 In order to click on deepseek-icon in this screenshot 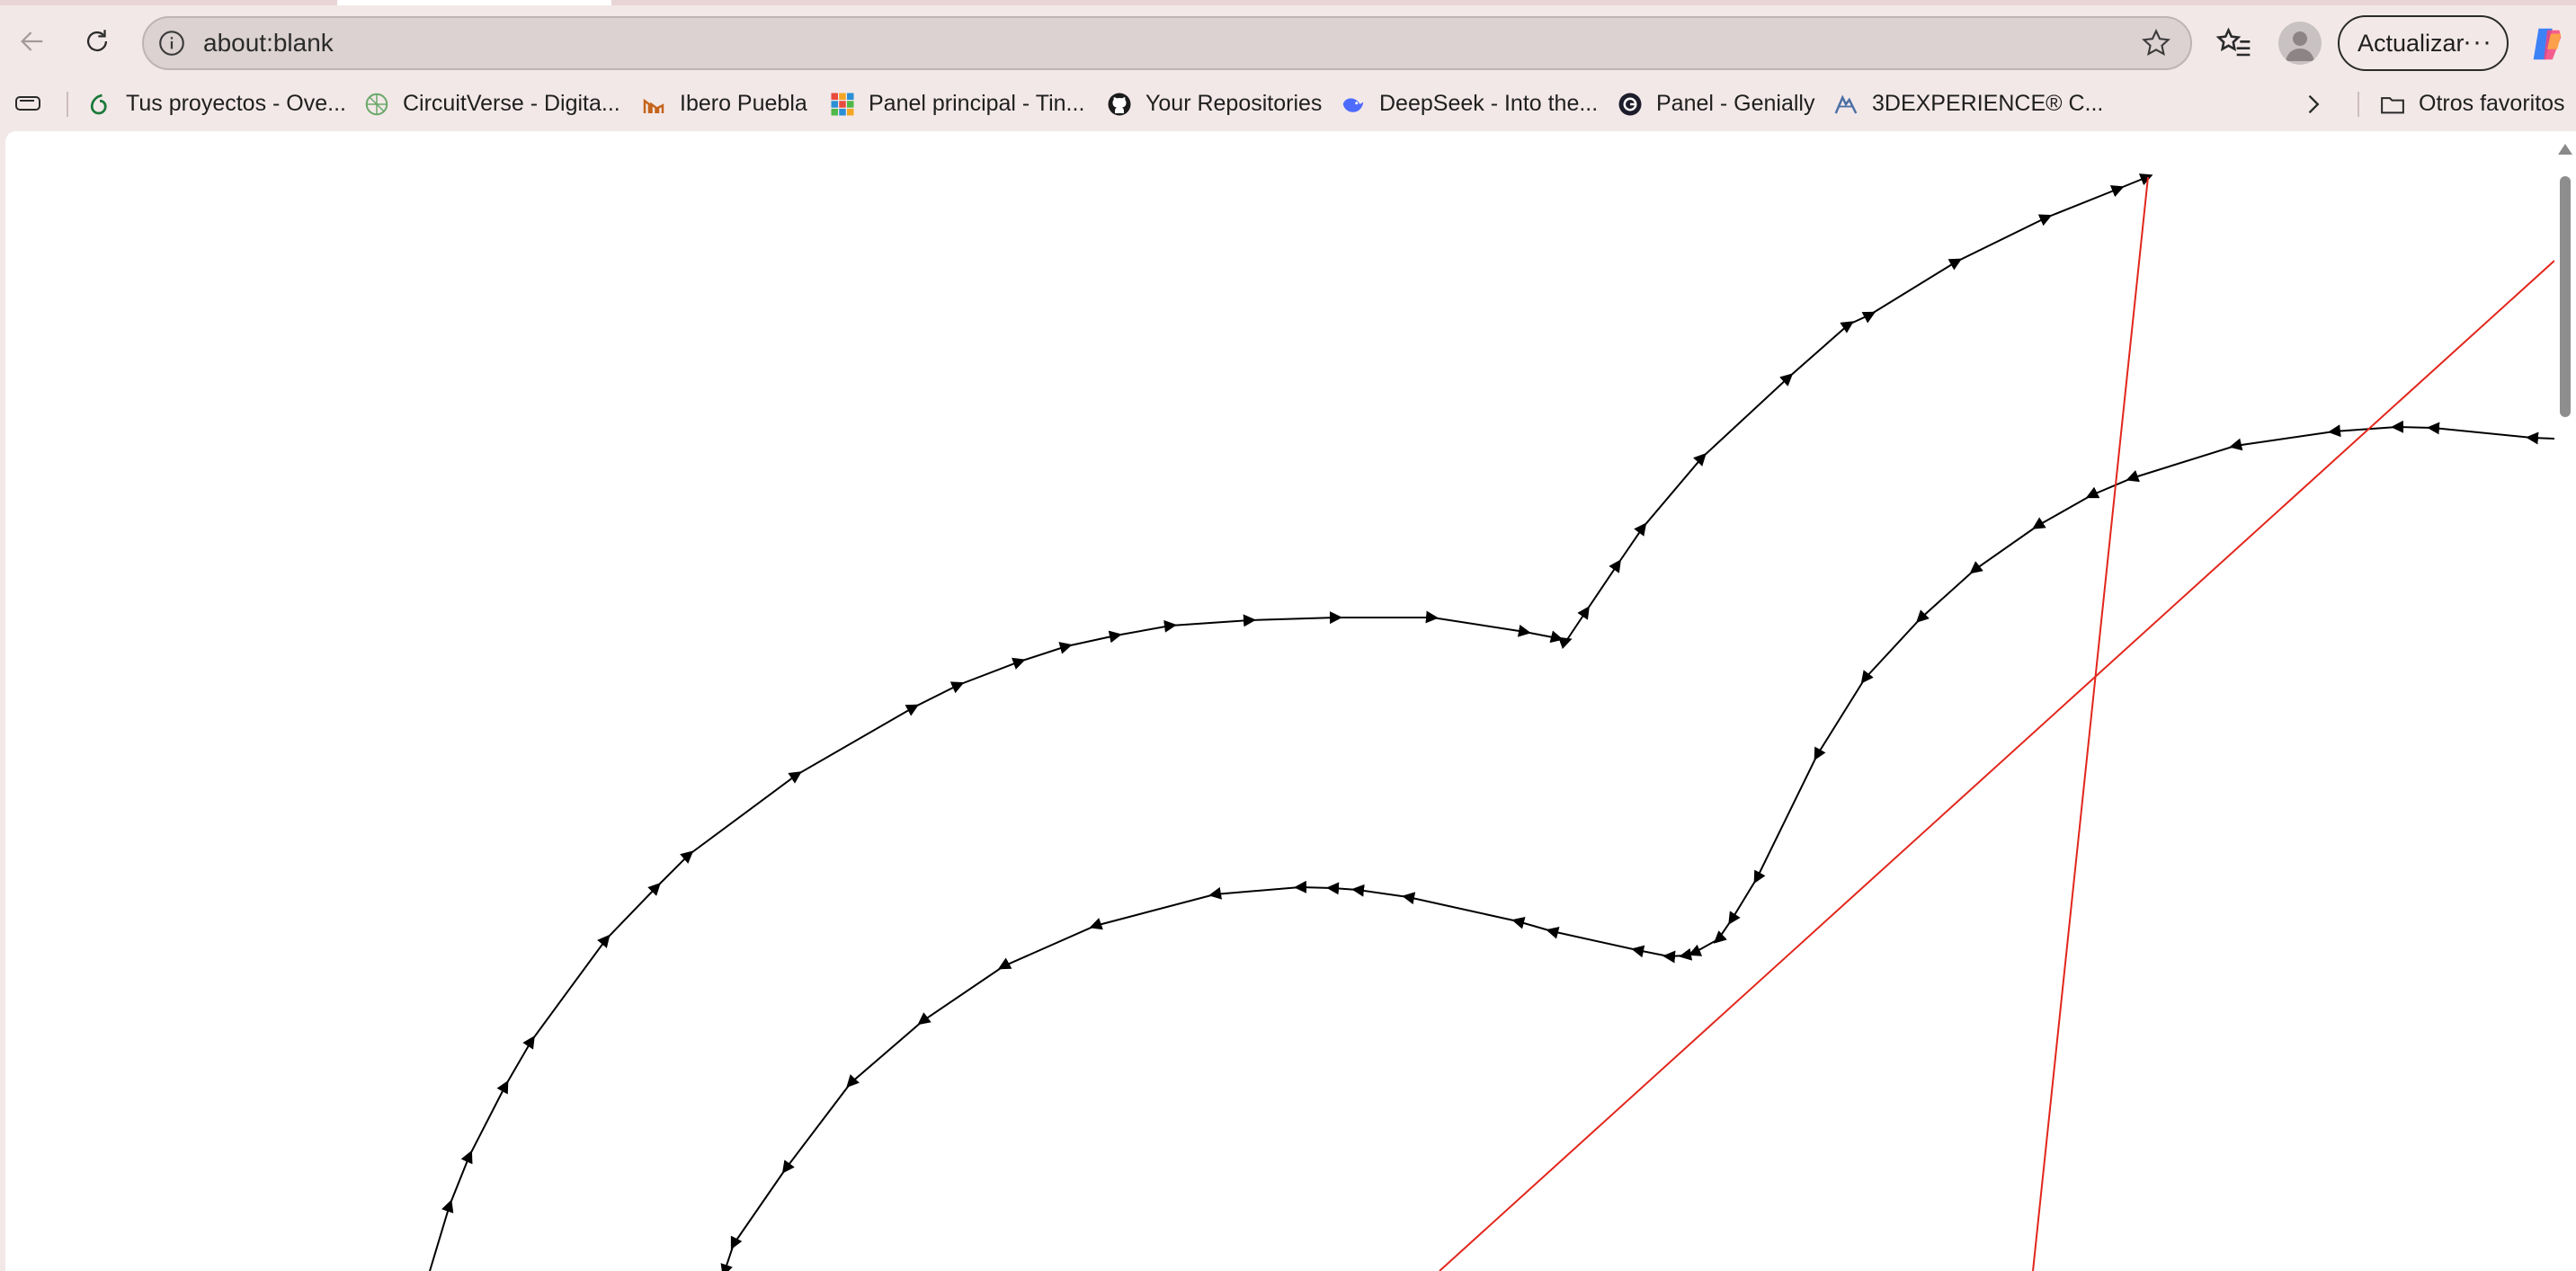, I will do `click(1353, 105)`.